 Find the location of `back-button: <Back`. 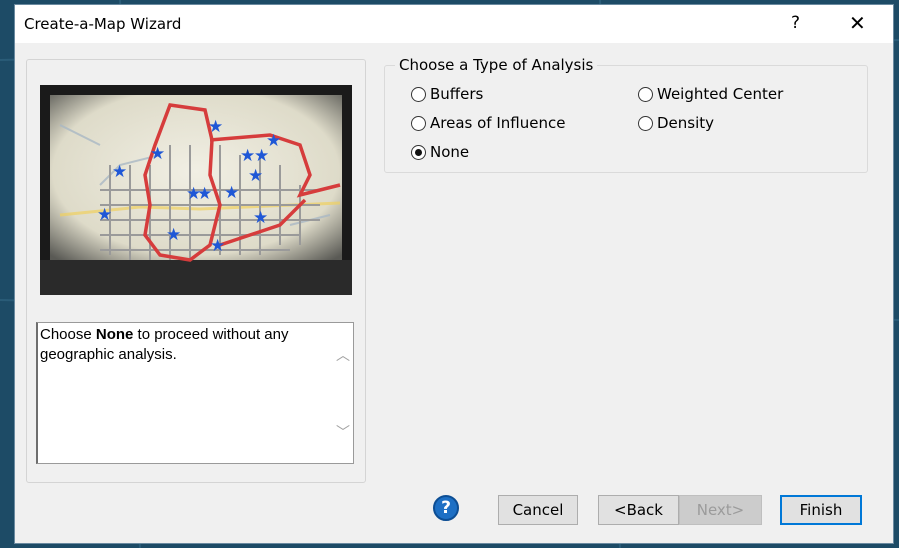

back-button: <Back is located at coordinates (638, 510).